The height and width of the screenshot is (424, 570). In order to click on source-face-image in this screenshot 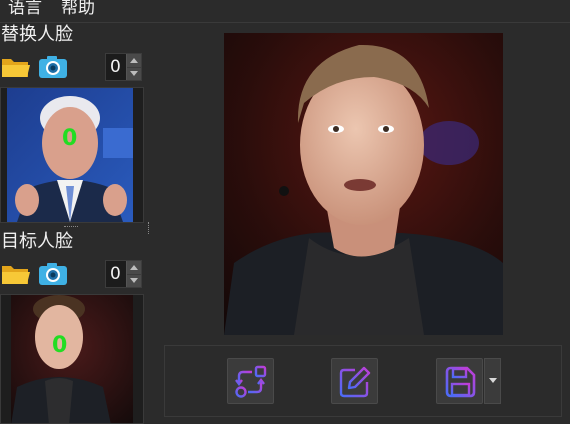, I will do `click(70, 155)`.